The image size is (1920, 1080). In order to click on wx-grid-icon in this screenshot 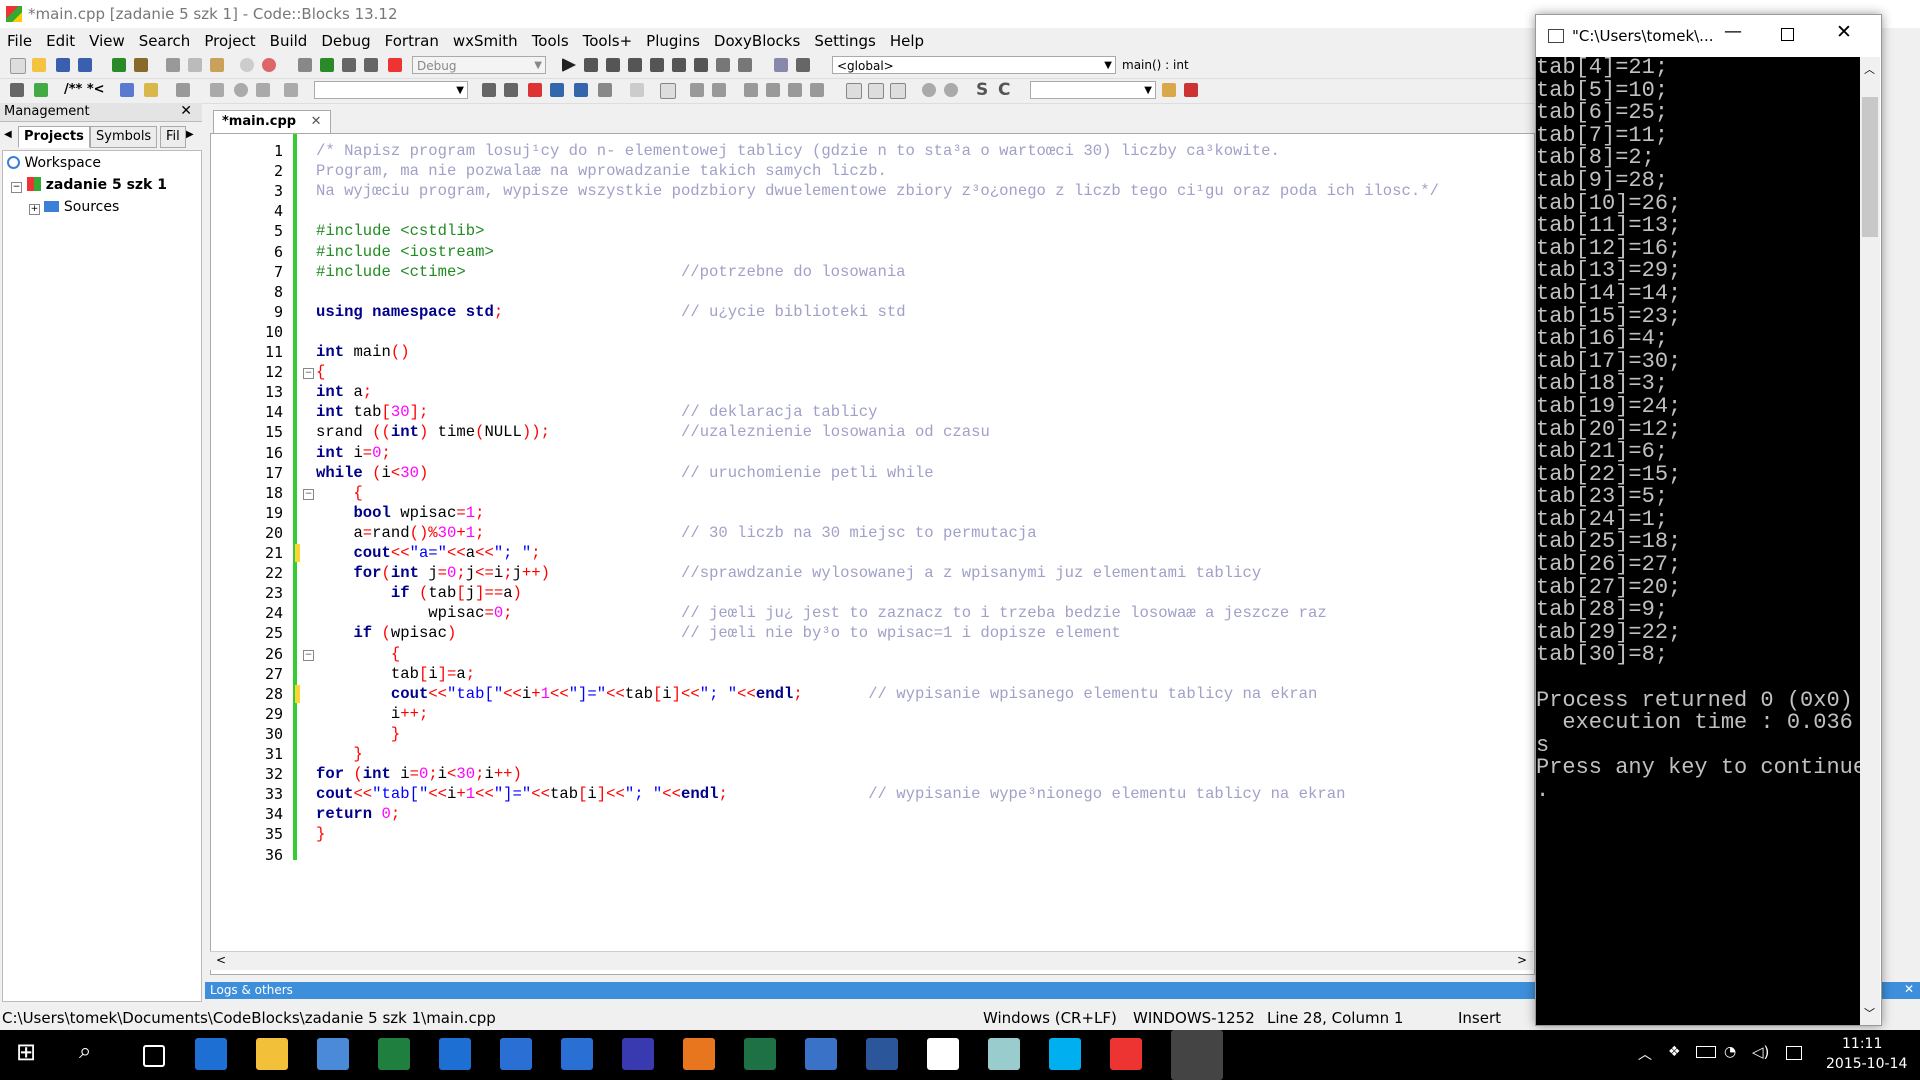, I will do `click(876, 91)`.